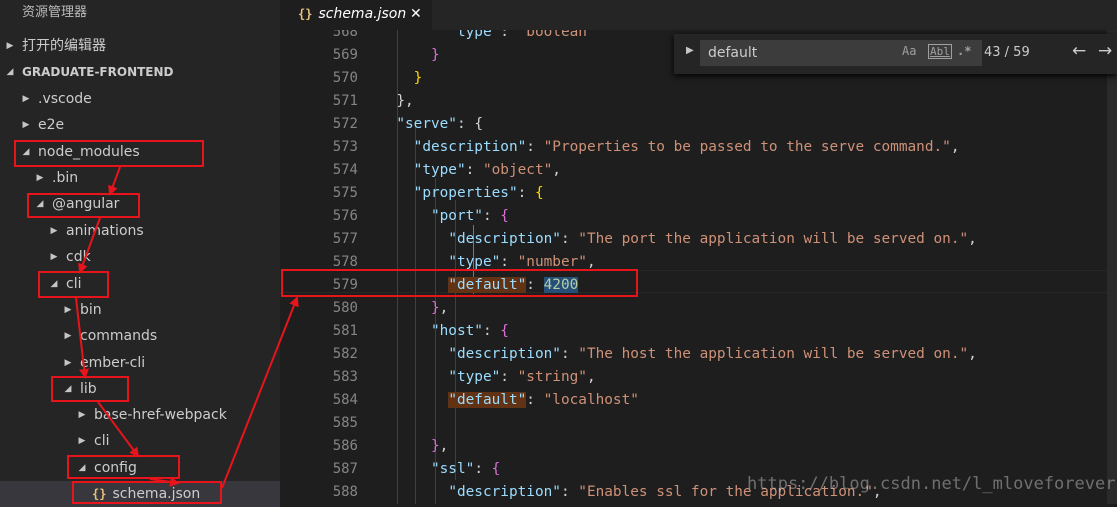 The width and height of the screenshot is (1117, 507). I want to click on arrow-node-modules-to-angular, so click(114, 181).